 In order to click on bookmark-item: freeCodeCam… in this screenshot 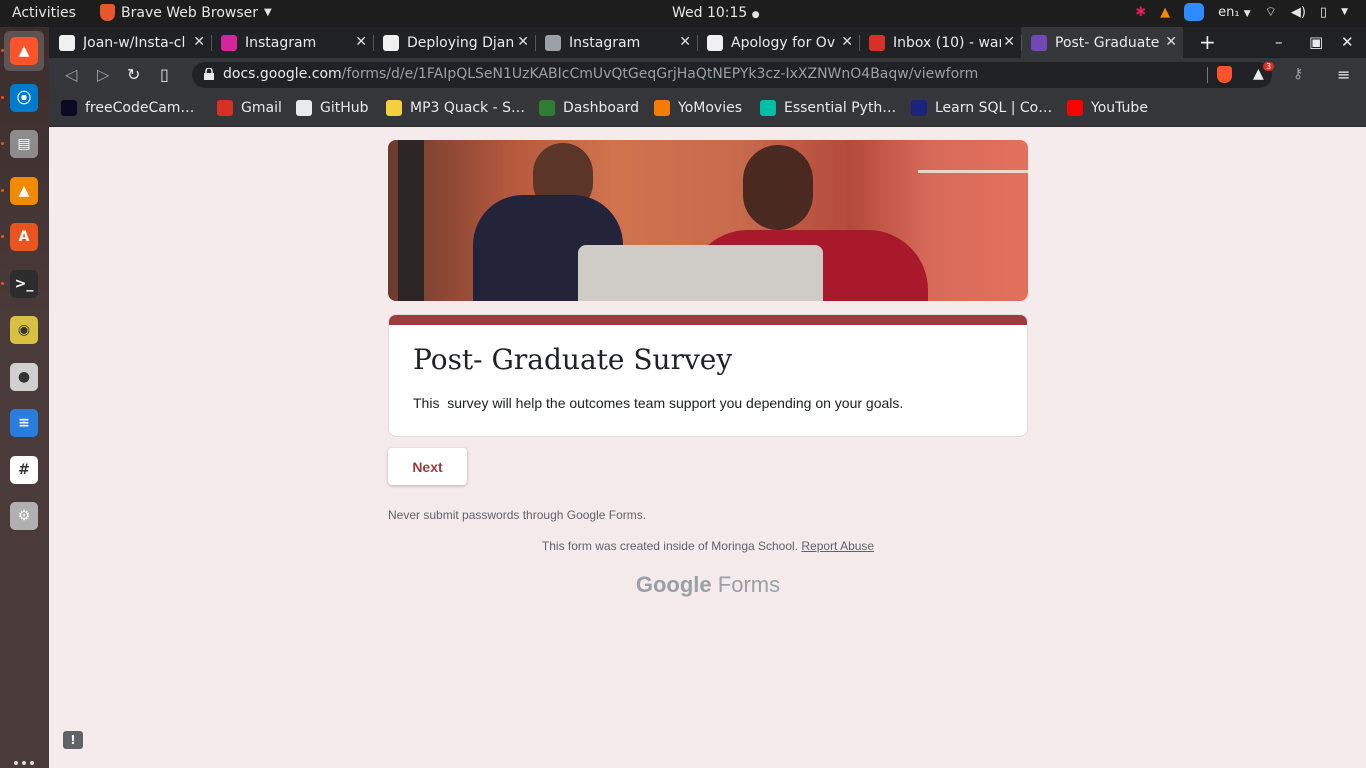, I will do `click(127, 108)`.